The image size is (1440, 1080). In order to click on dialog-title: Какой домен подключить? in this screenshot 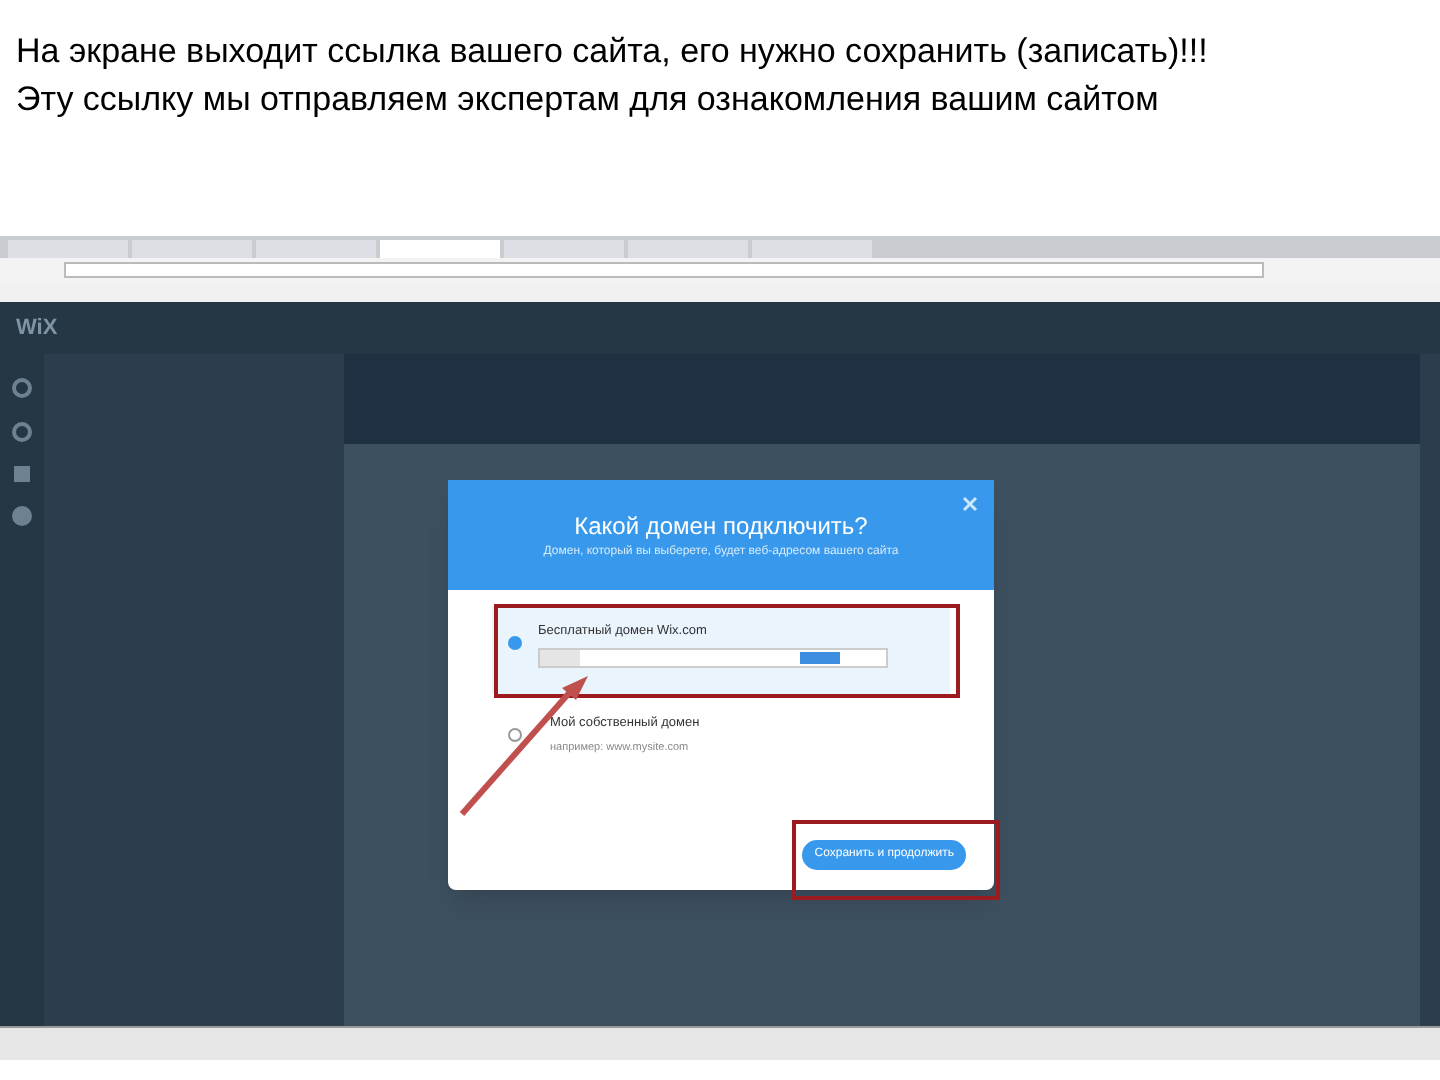, I will do `click(721, 527)`.